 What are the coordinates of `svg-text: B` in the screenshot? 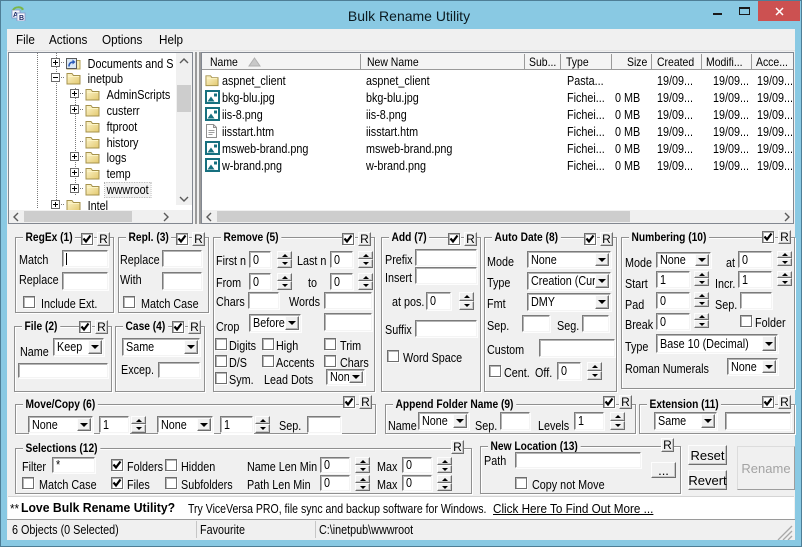 It's located at (21, 18).